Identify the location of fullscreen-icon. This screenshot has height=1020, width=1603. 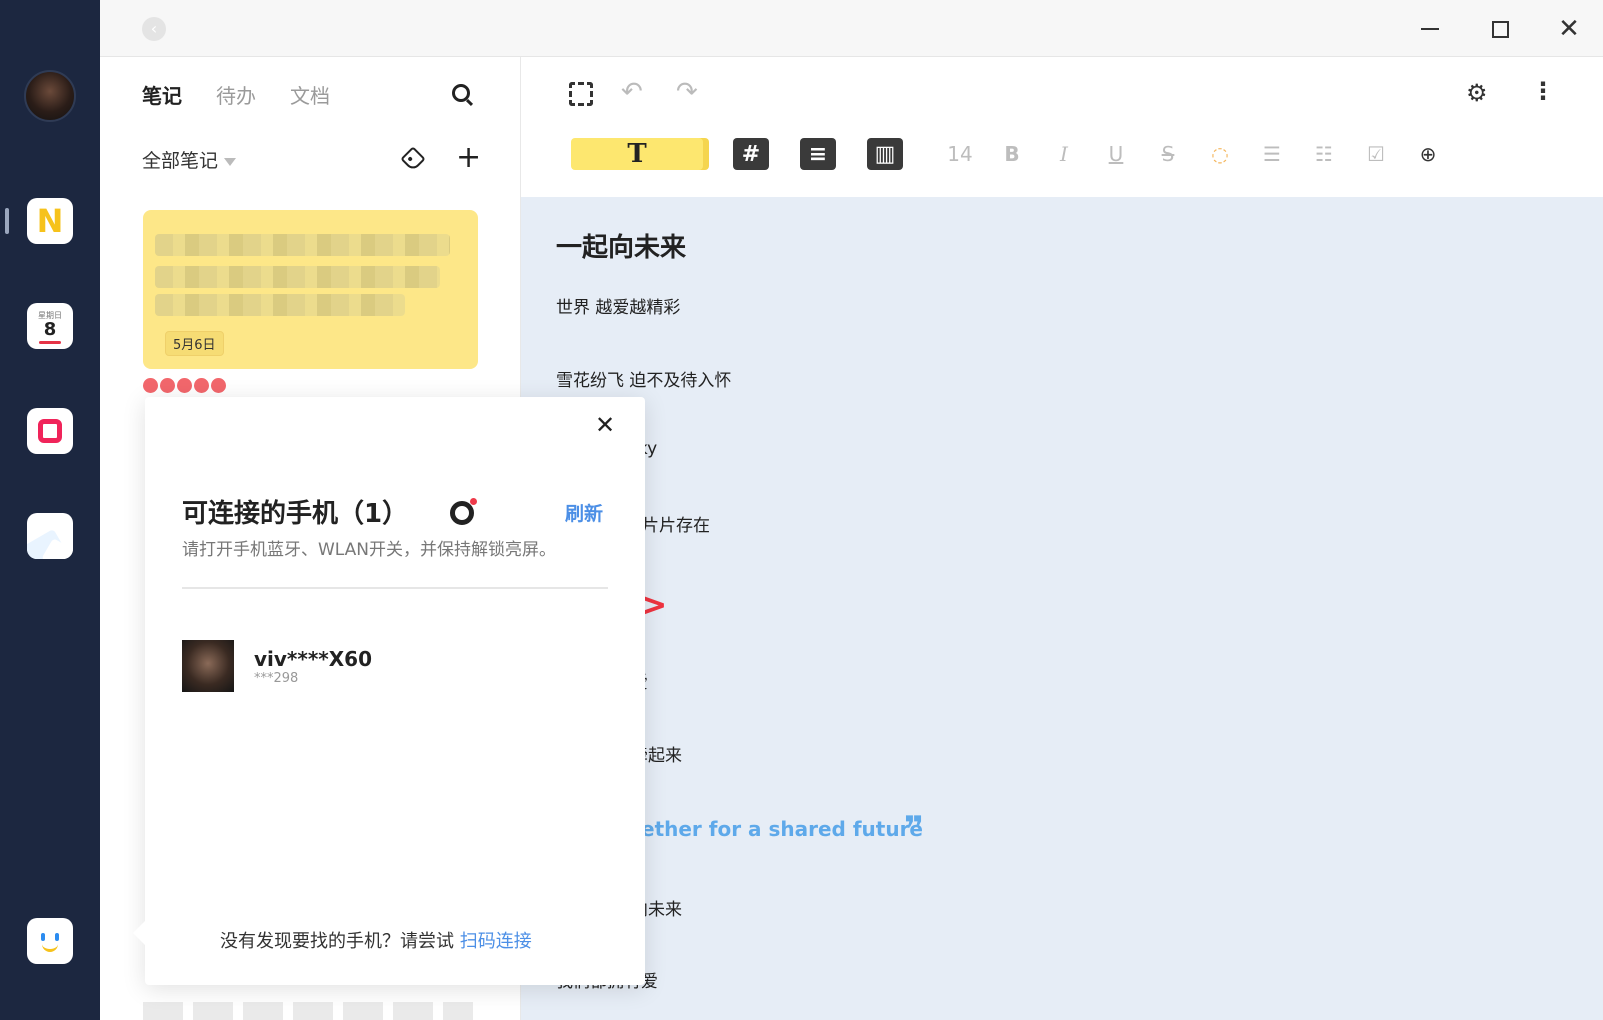
(581, 94).